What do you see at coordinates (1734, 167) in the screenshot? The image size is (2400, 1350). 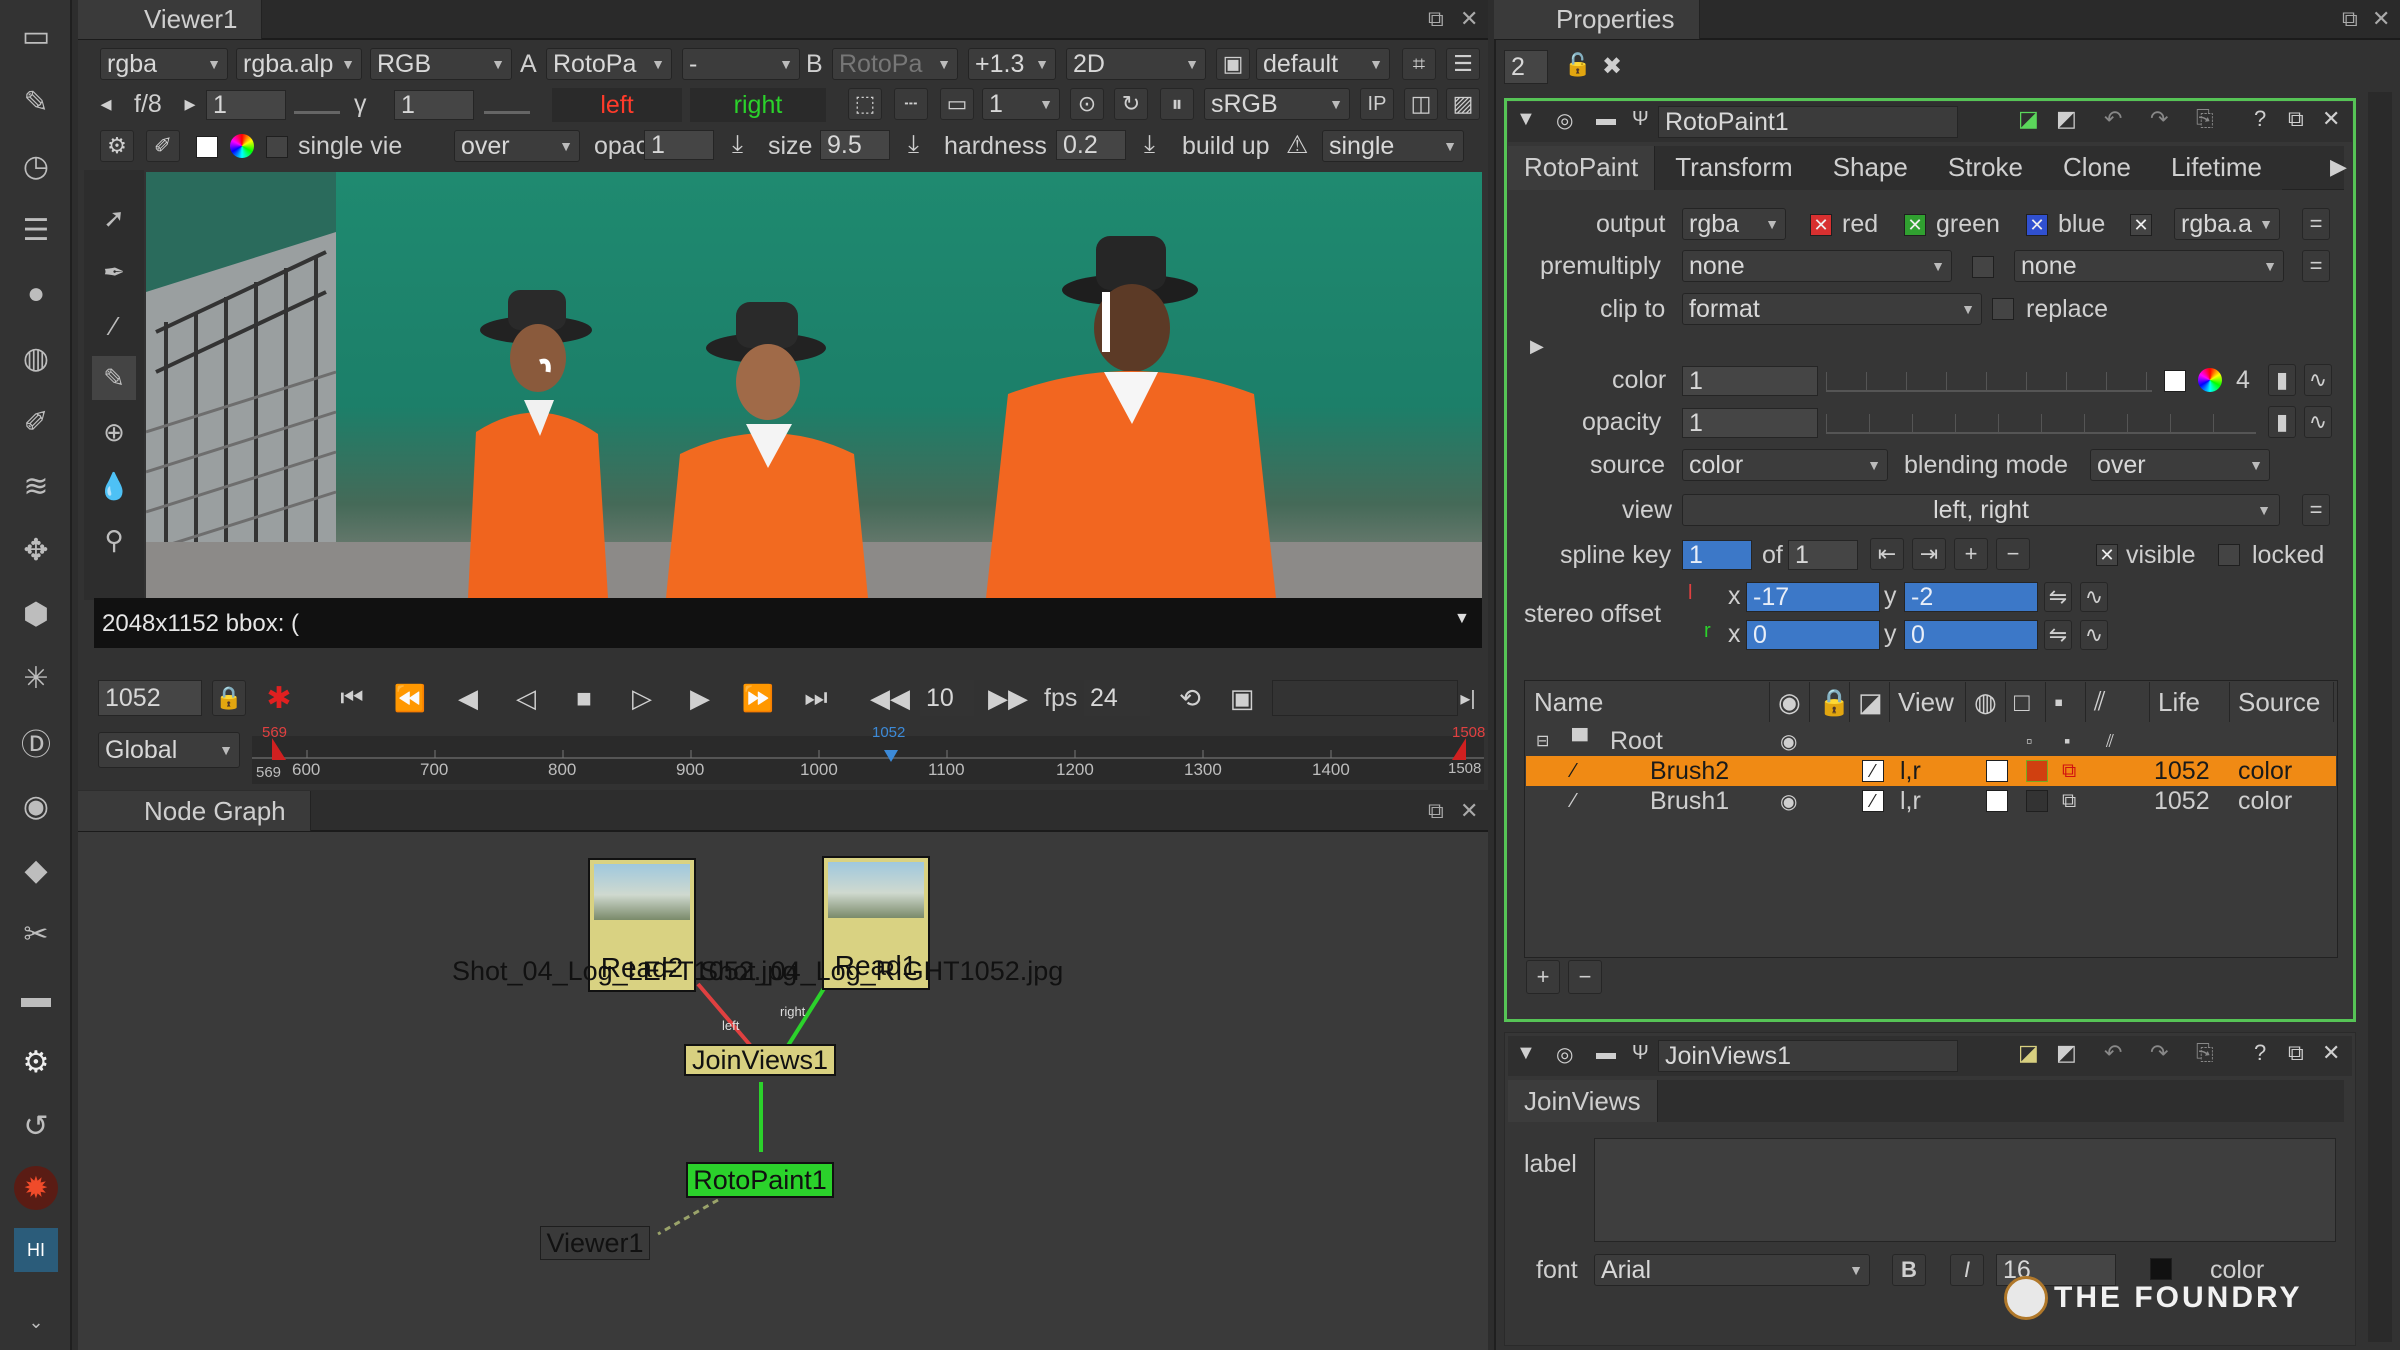 I see `tab-transform: Transform` at bounding box center [1734, 167].